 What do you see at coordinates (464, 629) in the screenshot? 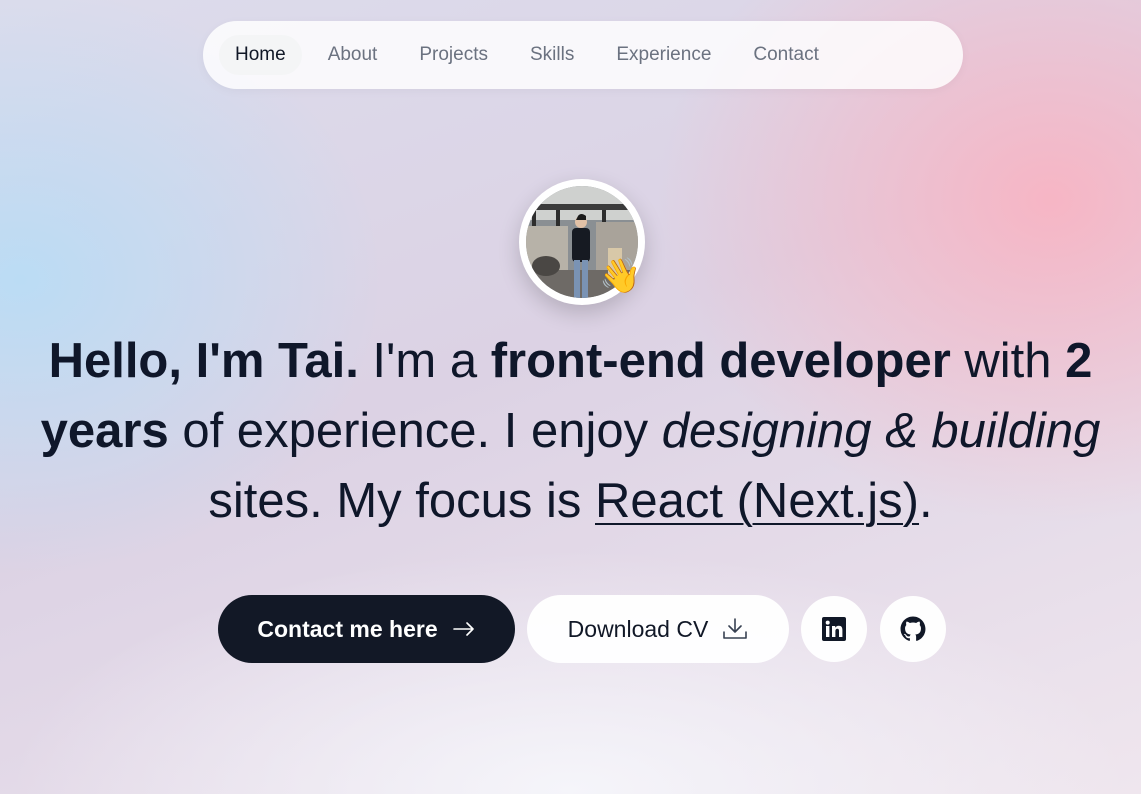
I see `arrow-right-icon` at bounding box center [464, 629].